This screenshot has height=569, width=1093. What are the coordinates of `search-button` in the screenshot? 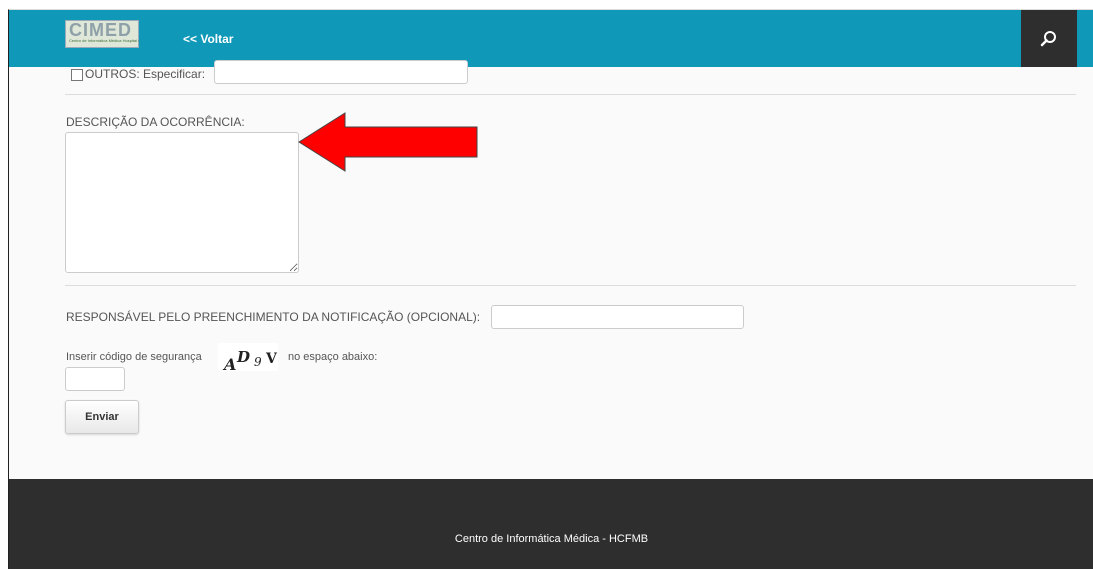 It's located at (1049, 38).